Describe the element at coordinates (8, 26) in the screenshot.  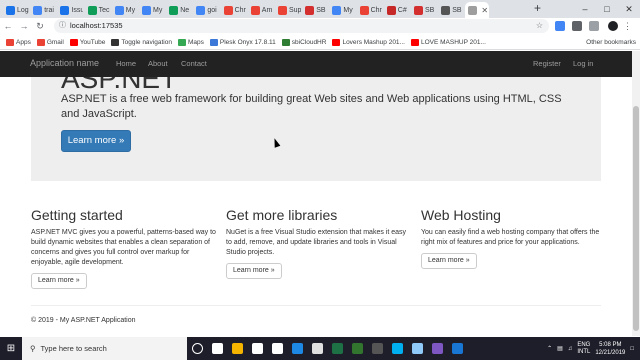
I see `back-icon: ←` at that location.